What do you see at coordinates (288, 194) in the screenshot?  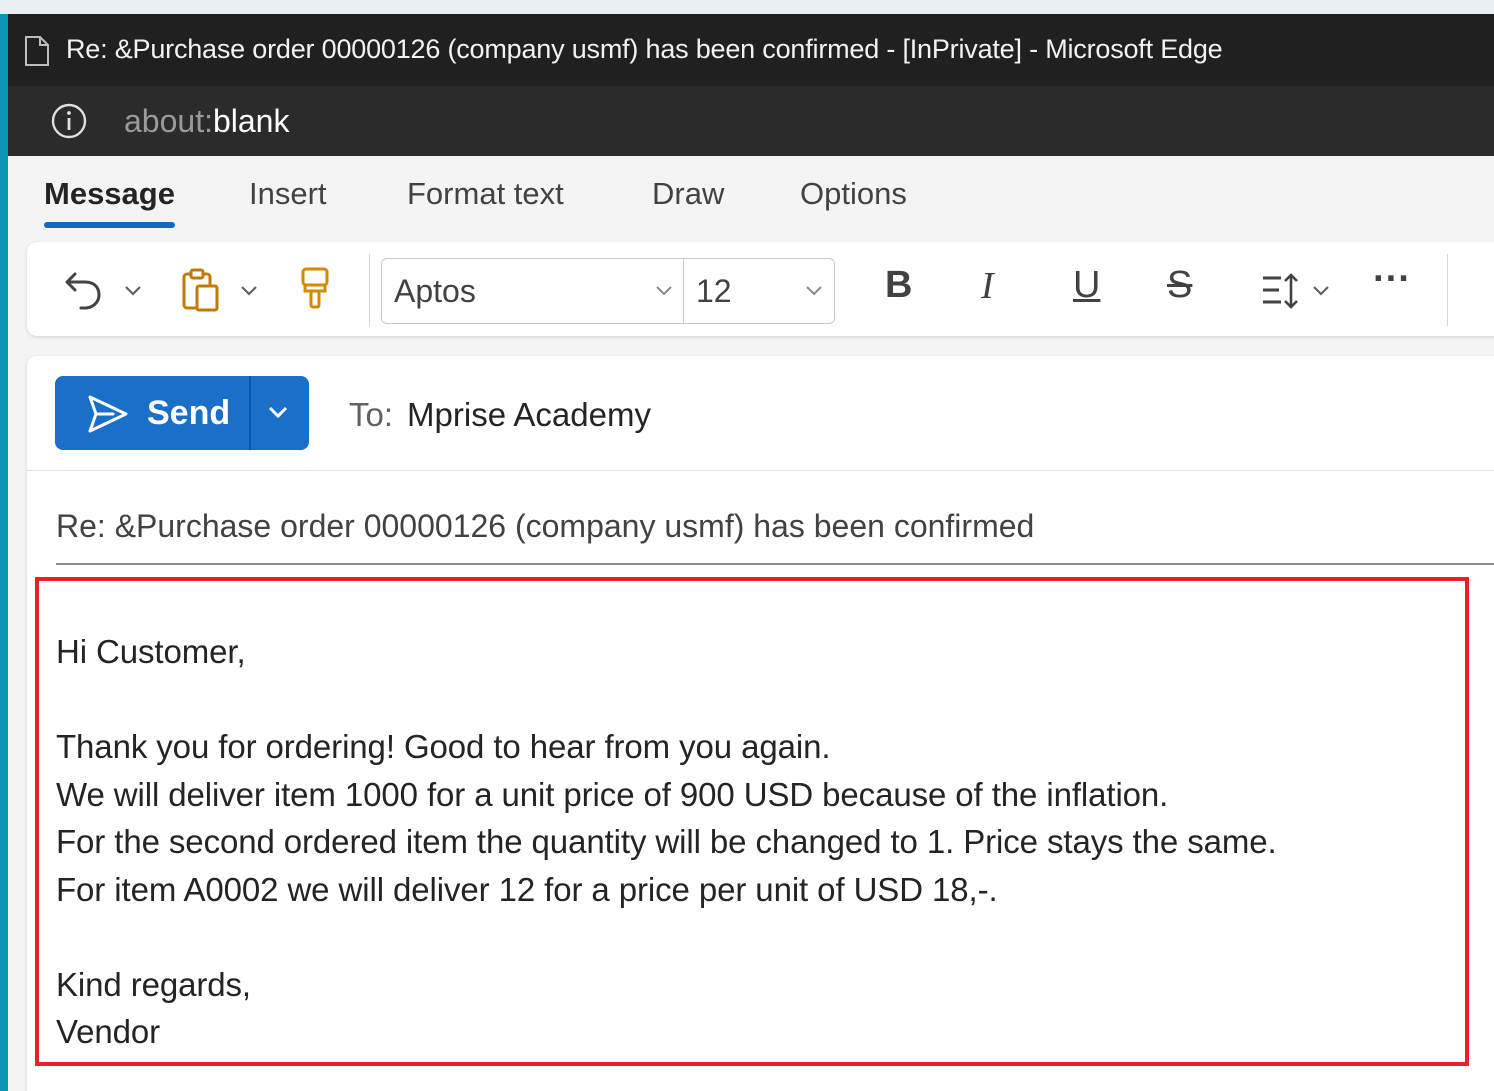 I see `tab-insert: Insert` at bounding box center [288, 194].